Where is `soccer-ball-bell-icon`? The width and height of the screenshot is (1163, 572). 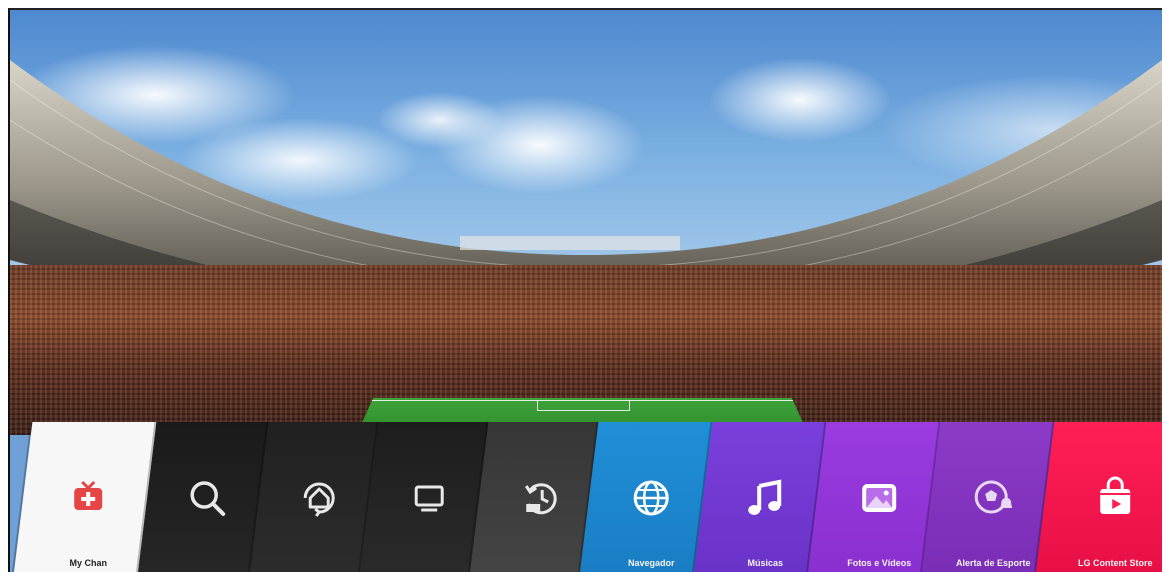
soccer-ball-bell-icon is located at coordinates (993, 497).